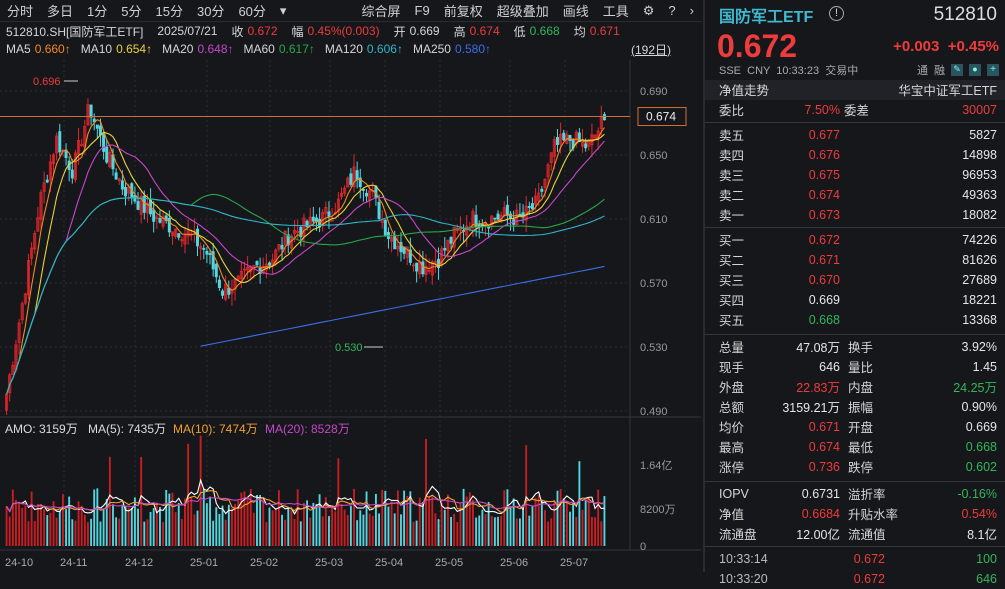  Describe the element at coordinates (671, 10) in the screenshot. I see `toolbar-button: ?` at that location.